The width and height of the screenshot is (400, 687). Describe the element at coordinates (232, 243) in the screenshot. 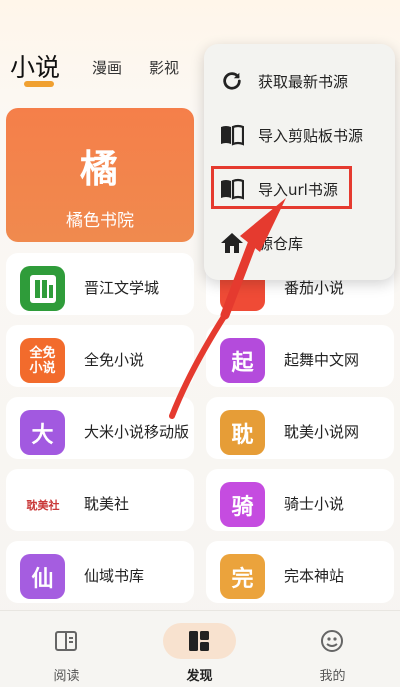

I see `home-icon` at that location.